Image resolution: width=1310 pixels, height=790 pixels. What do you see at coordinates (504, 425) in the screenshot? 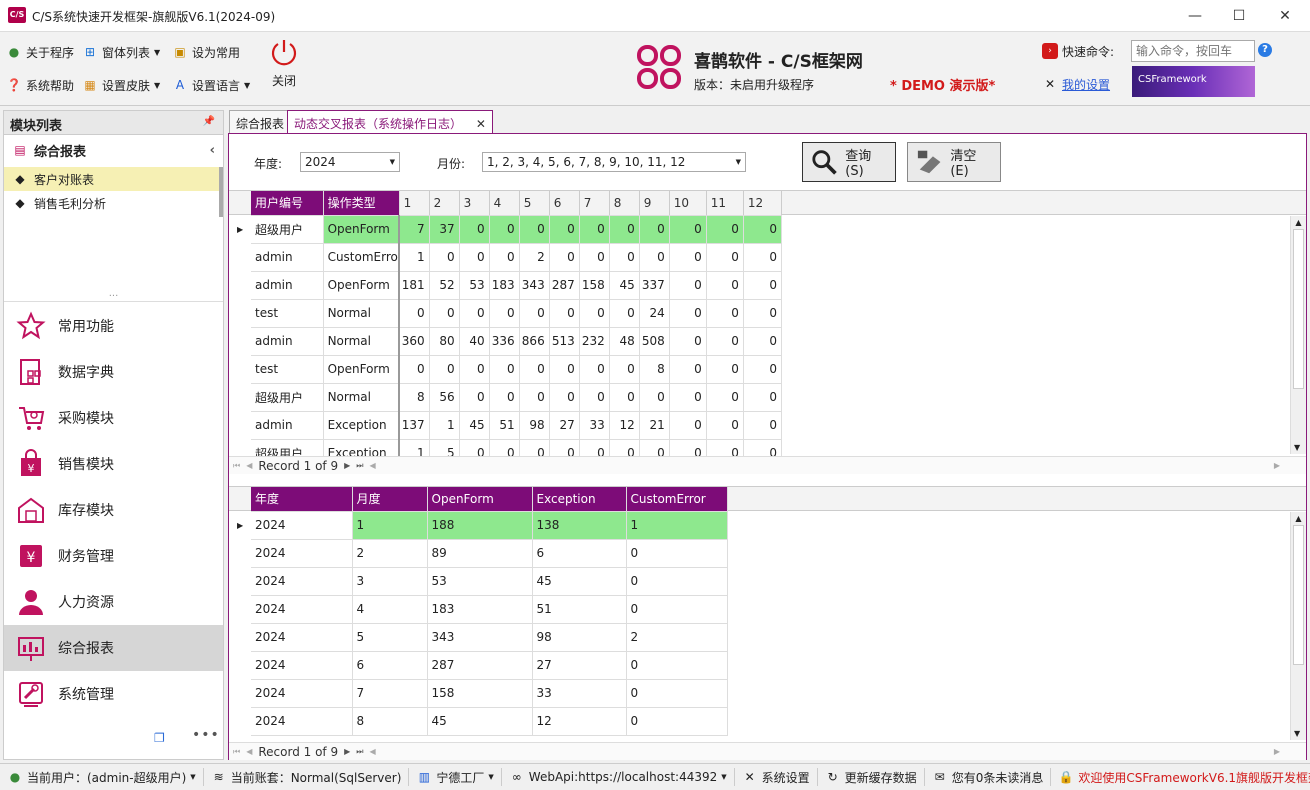
I see `grid1-cell: 51` at bounding box center [504, 425].